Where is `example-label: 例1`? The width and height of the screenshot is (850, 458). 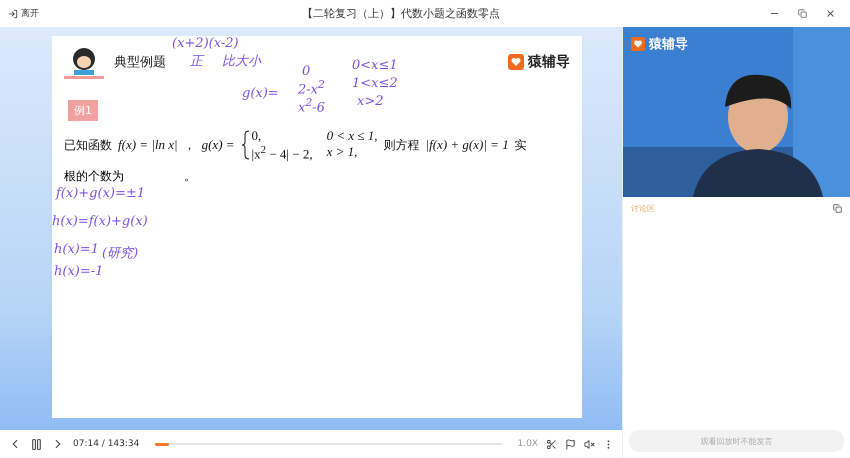
example-label: 例1 is located at coordinates (83, 110).